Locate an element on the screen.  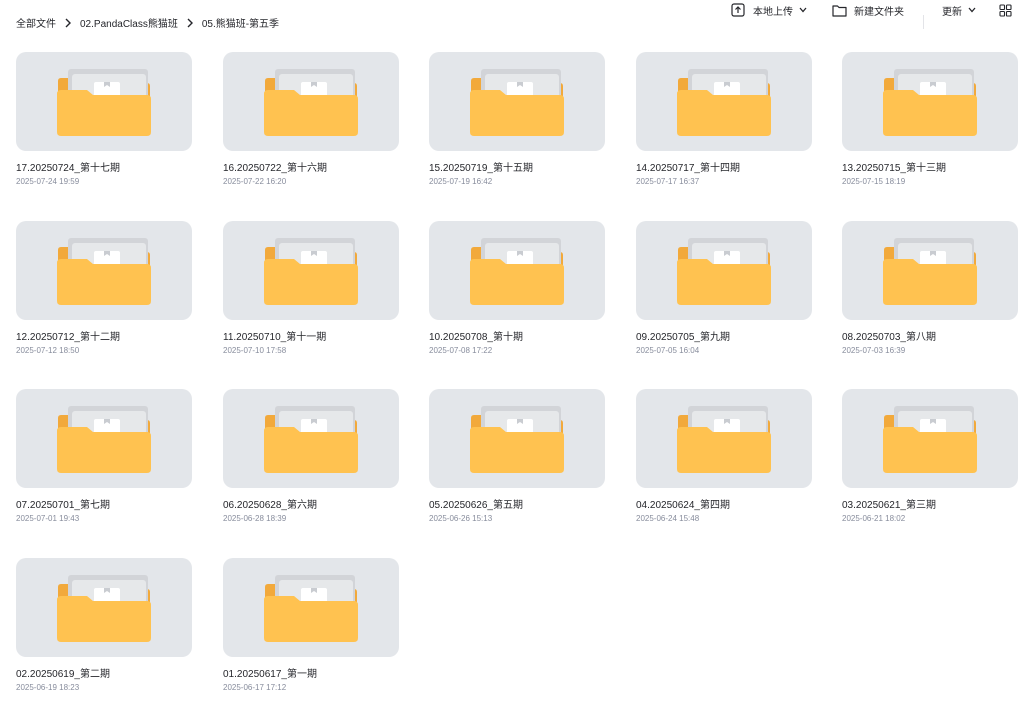
toolbar-divider is located at coordinates (923, 22).